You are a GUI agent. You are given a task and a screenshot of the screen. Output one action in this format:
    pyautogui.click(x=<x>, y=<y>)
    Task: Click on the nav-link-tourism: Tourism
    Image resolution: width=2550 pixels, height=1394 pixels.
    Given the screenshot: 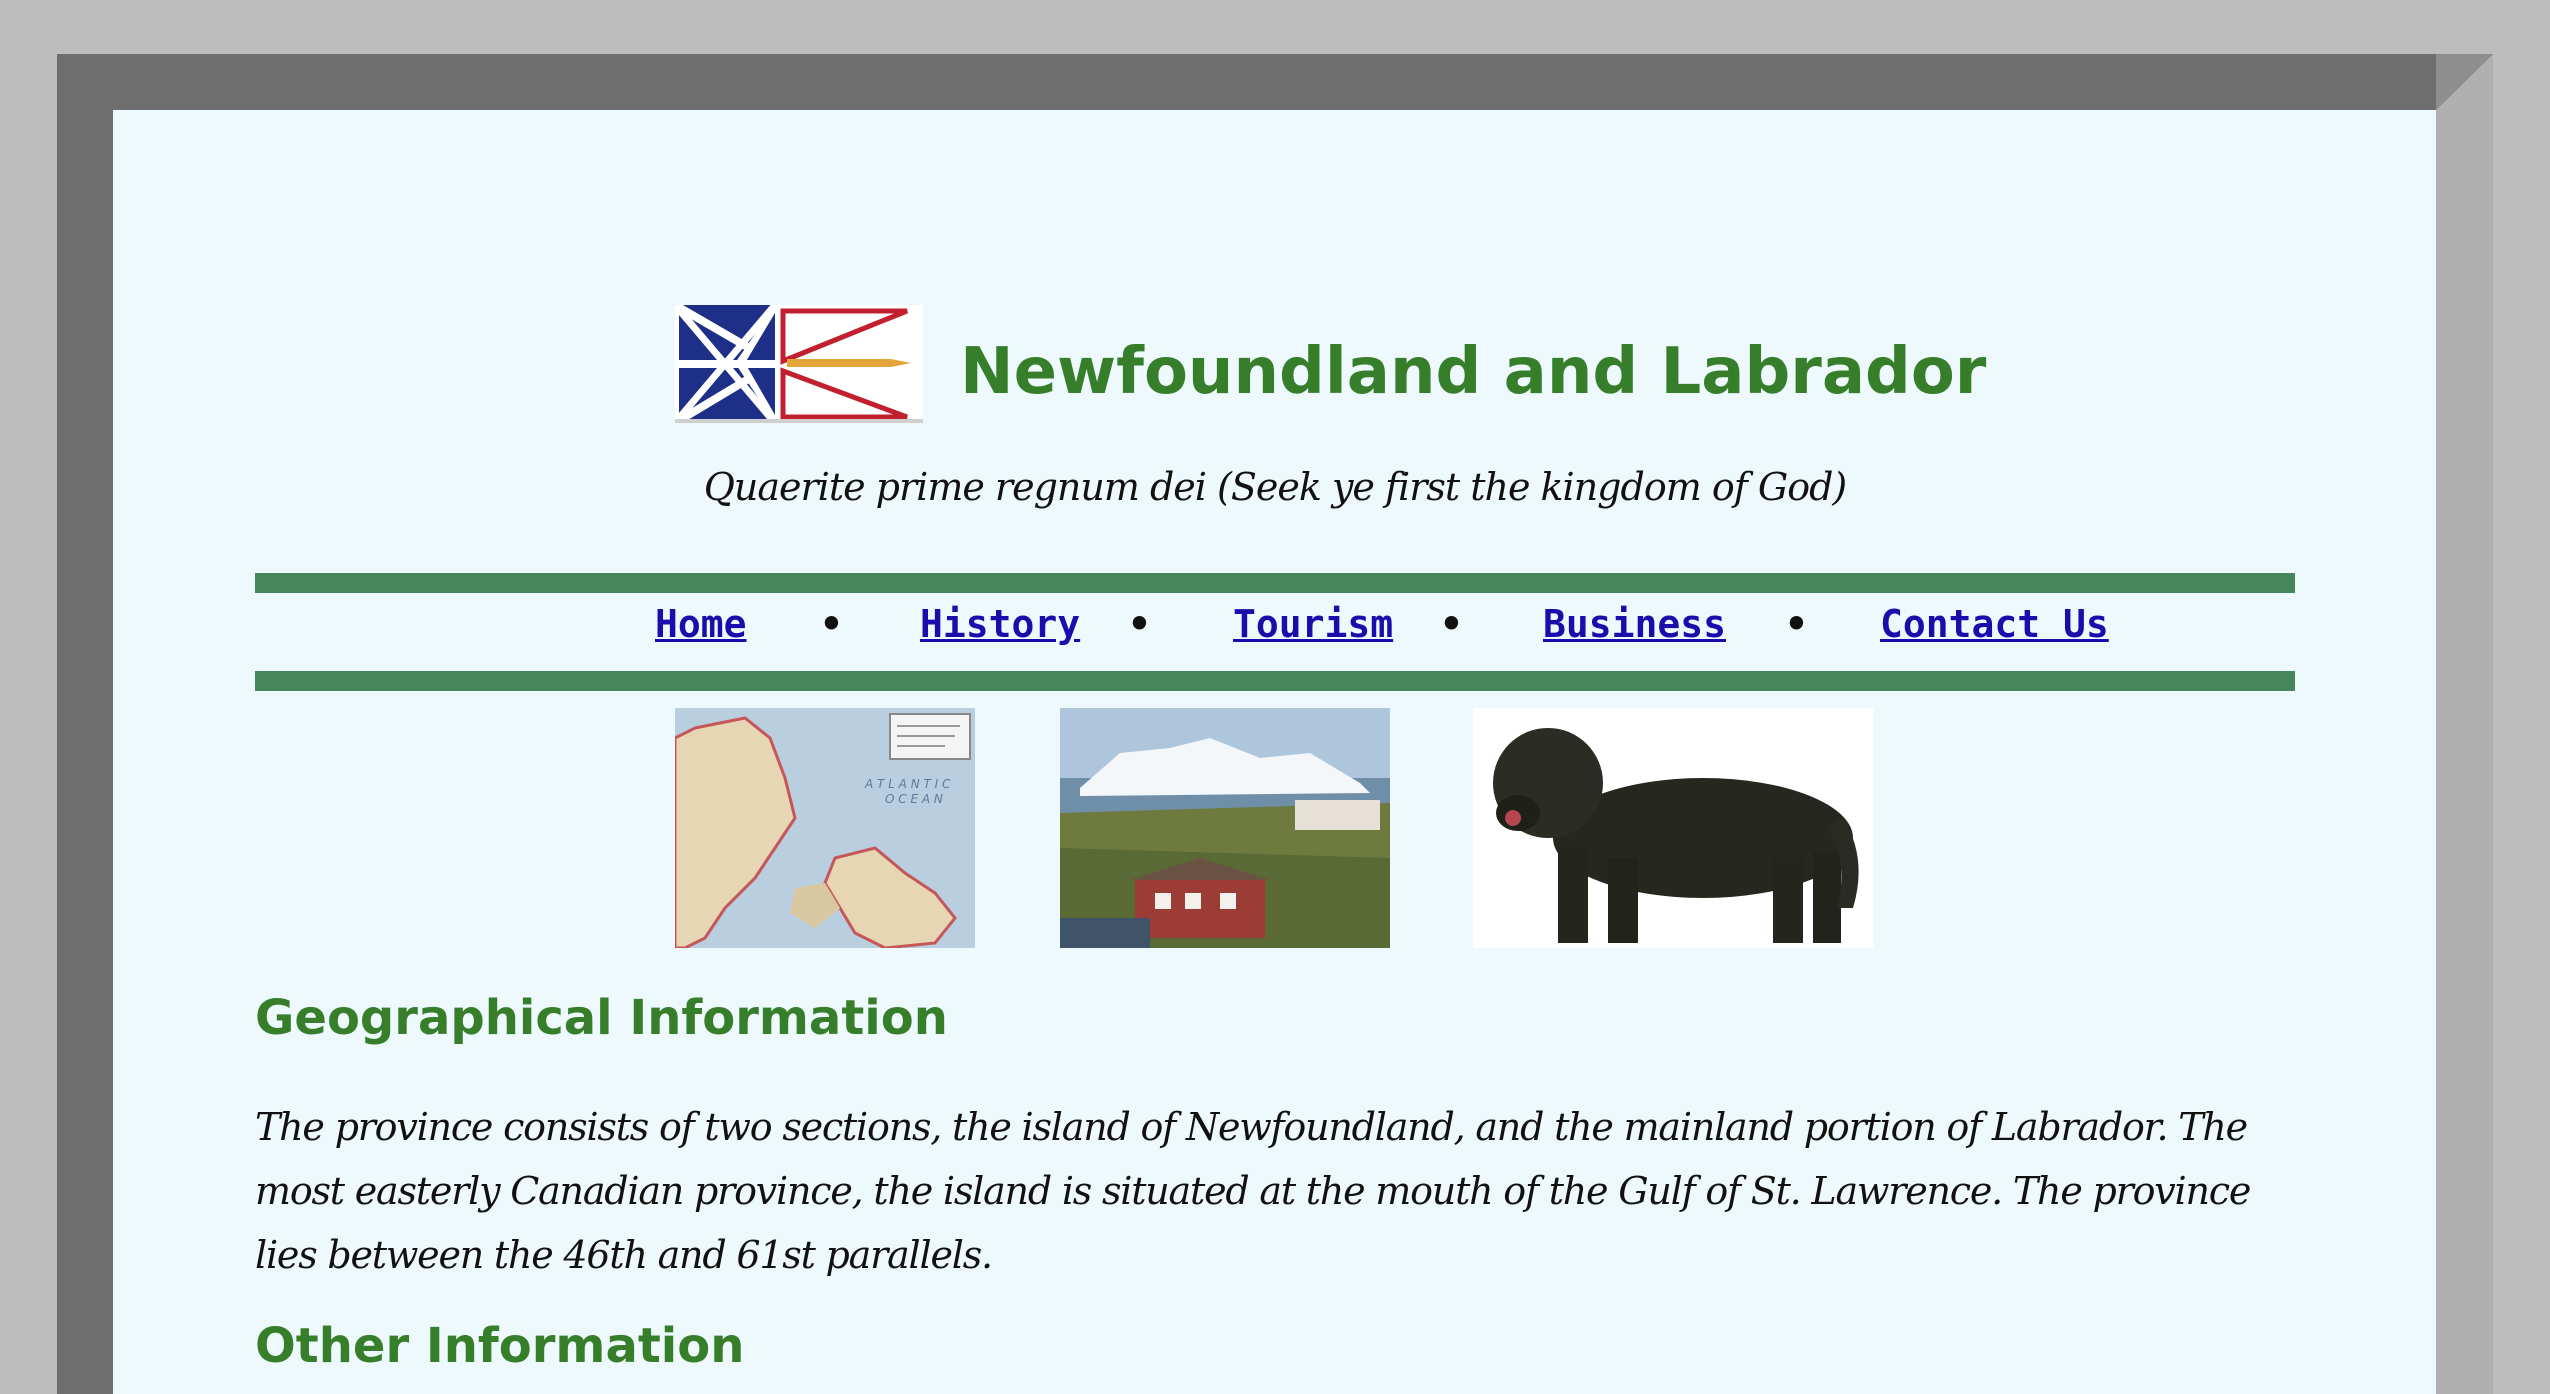 What is the action you would take?
    pyautogui.click(x=1313, y=624)
    